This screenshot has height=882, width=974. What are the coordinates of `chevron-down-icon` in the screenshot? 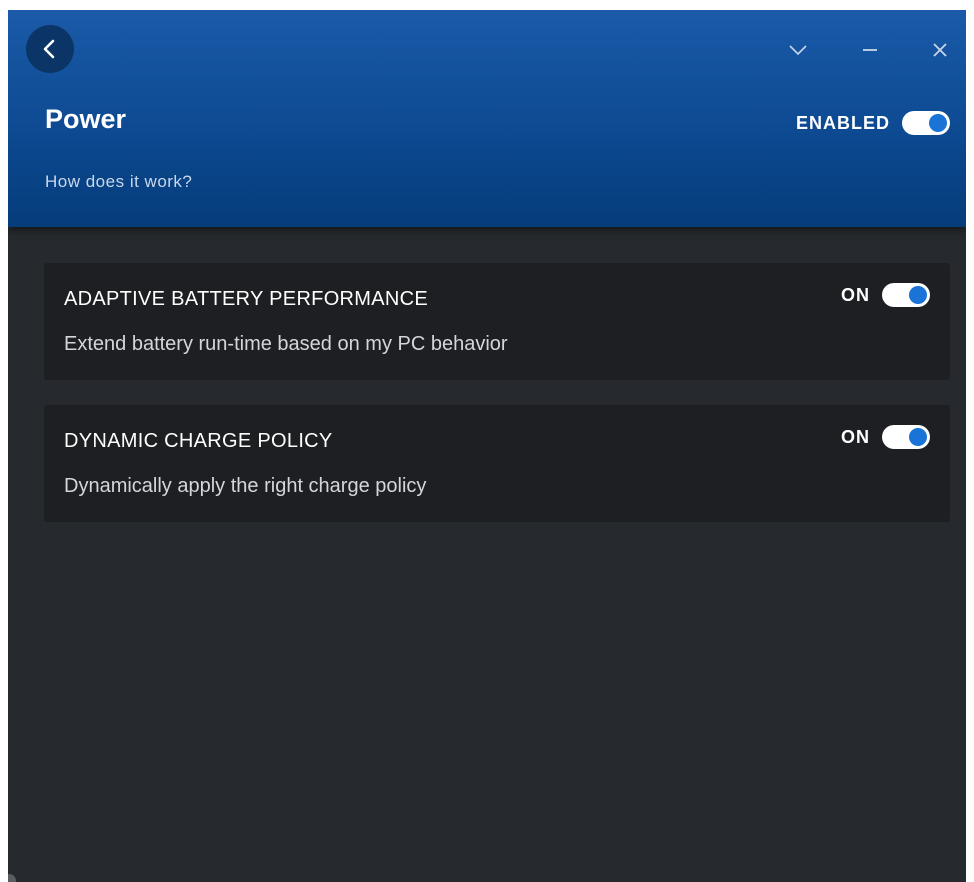 It's located at (798, 50).